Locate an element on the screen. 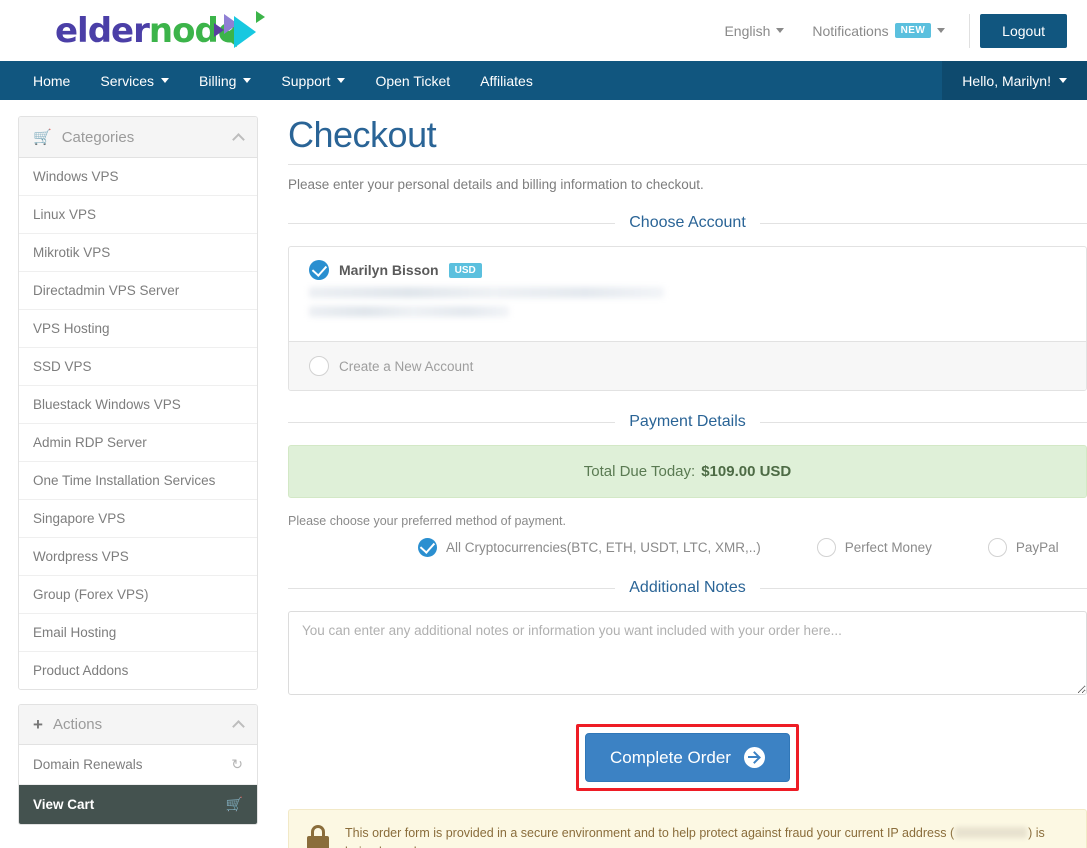 Image resolution: width=1087 pixels, height=848 pixels. sidebar-item-label: Email Hosting is located at coordinates (75, 632).